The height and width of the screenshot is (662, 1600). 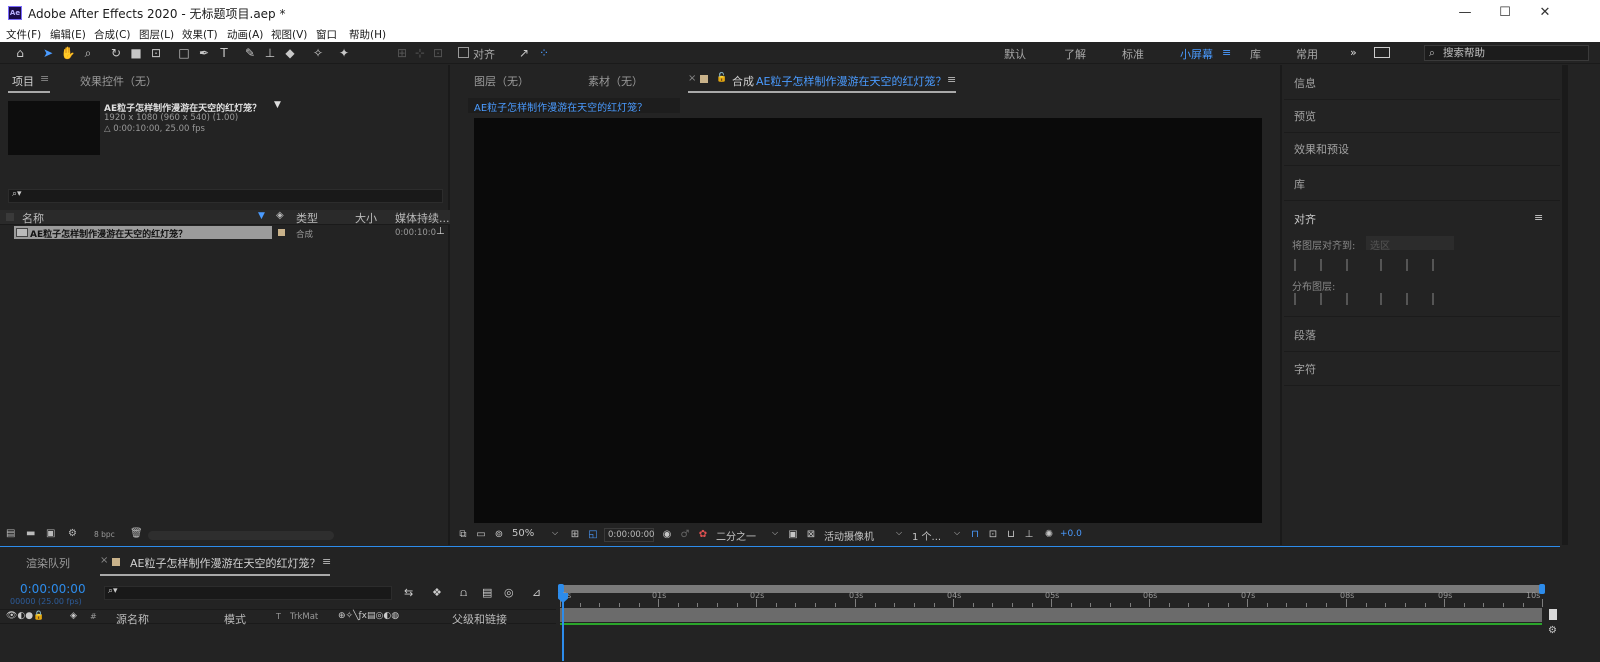 What do you see at coordinates (1538, 217) in the screenshot?
I see `align-menu-icon: ≡` at bounding box center [1538, 217].